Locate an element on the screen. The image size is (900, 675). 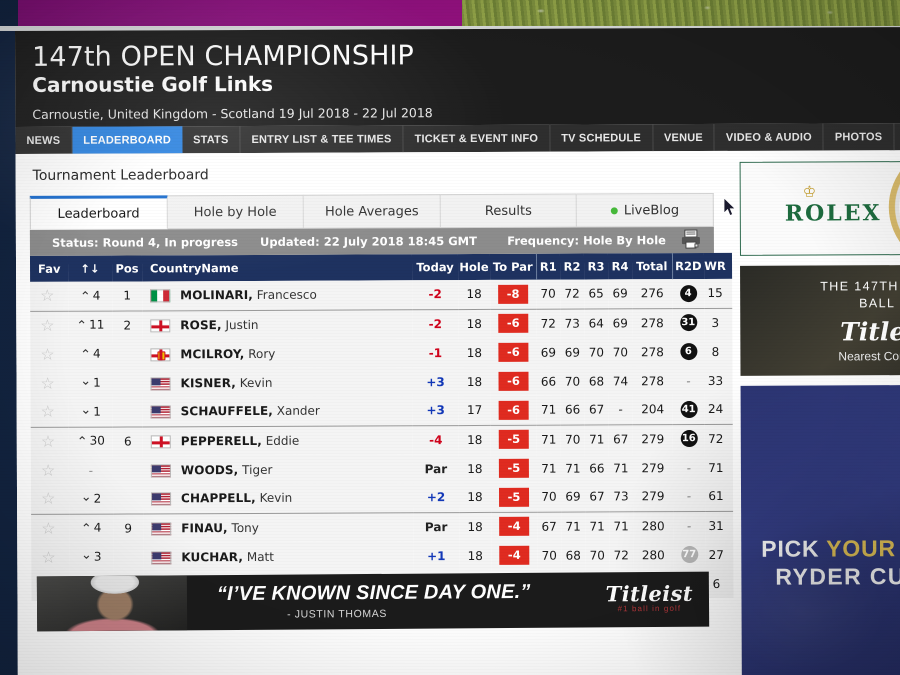
player-name-cell: WOODS, Tiger is located at coordinates (277, 469).